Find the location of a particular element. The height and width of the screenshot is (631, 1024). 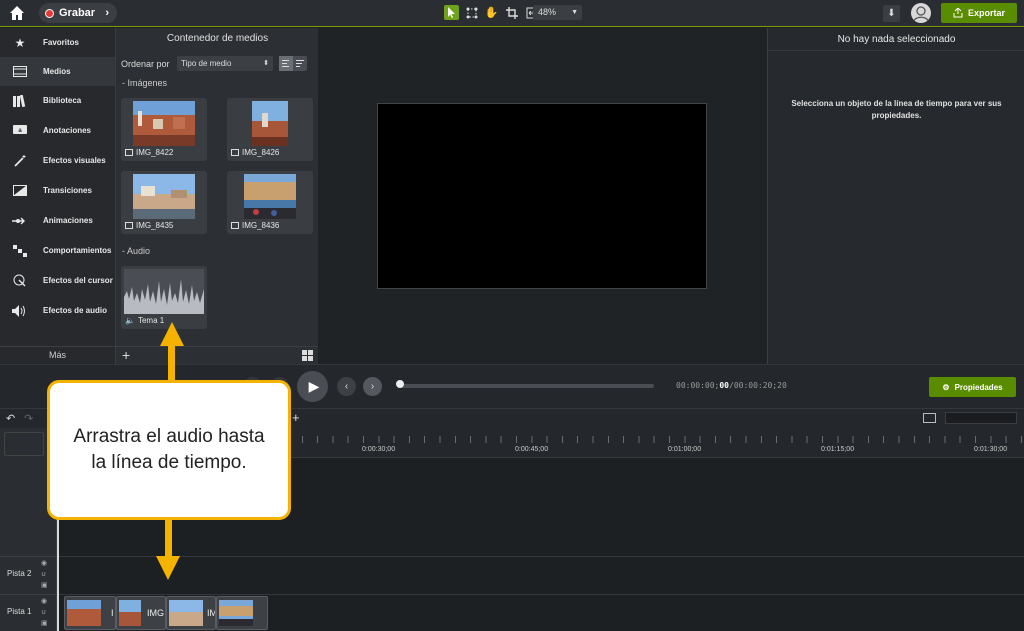

sidebar-item-efectos-cursor: Efectos del cursor is located at coordinates (57, 280).